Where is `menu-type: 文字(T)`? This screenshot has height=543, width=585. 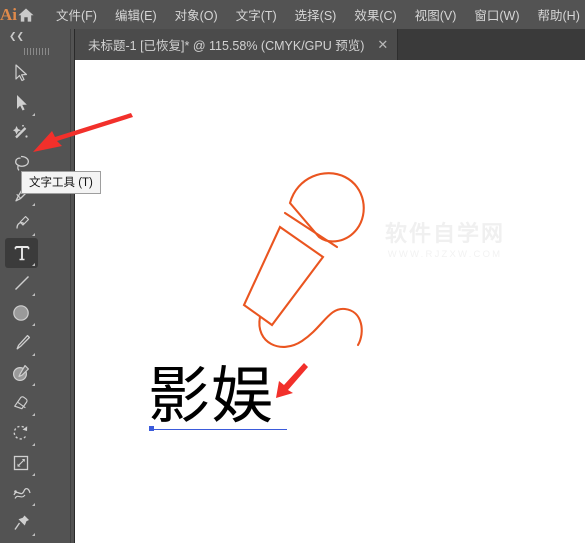 menu-type: 文字(T) is located at coordinates (256, 14).